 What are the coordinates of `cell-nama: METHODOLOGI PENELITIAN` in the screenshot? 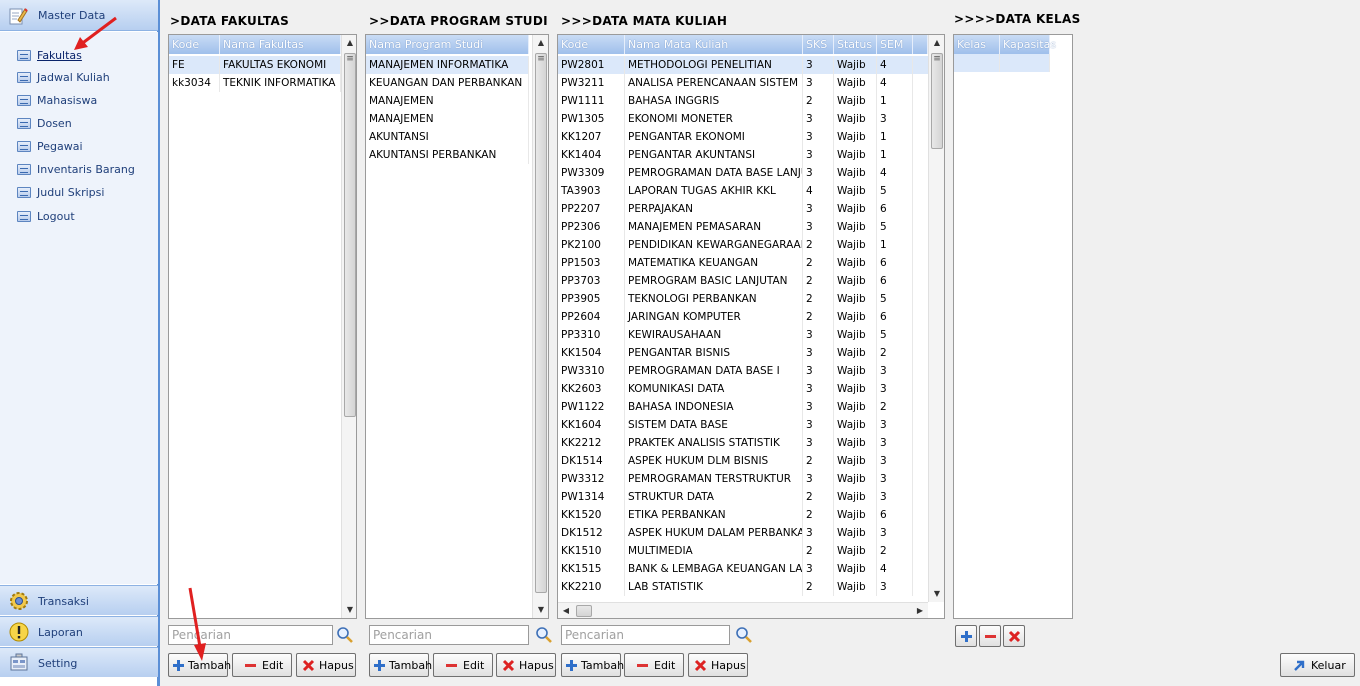 It's located at (714, 65).